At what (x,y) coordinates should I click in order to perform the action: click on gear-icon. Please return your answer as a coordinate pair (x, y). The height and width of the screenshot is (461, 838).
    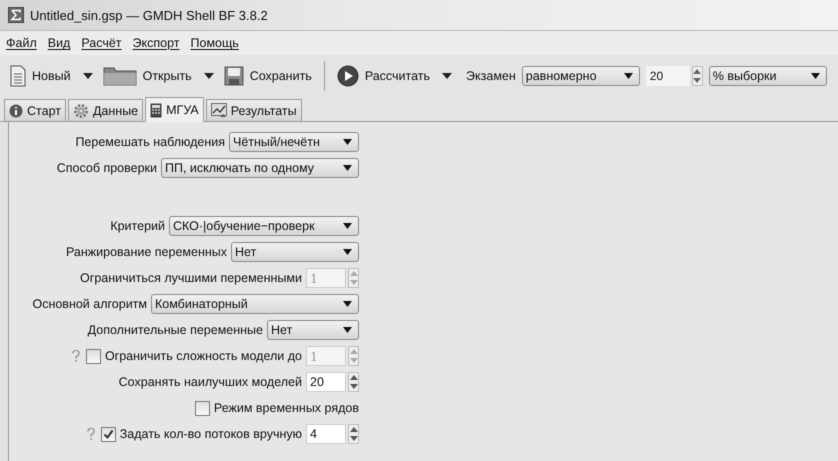
    Looking at the image, I should click on (80, 110).